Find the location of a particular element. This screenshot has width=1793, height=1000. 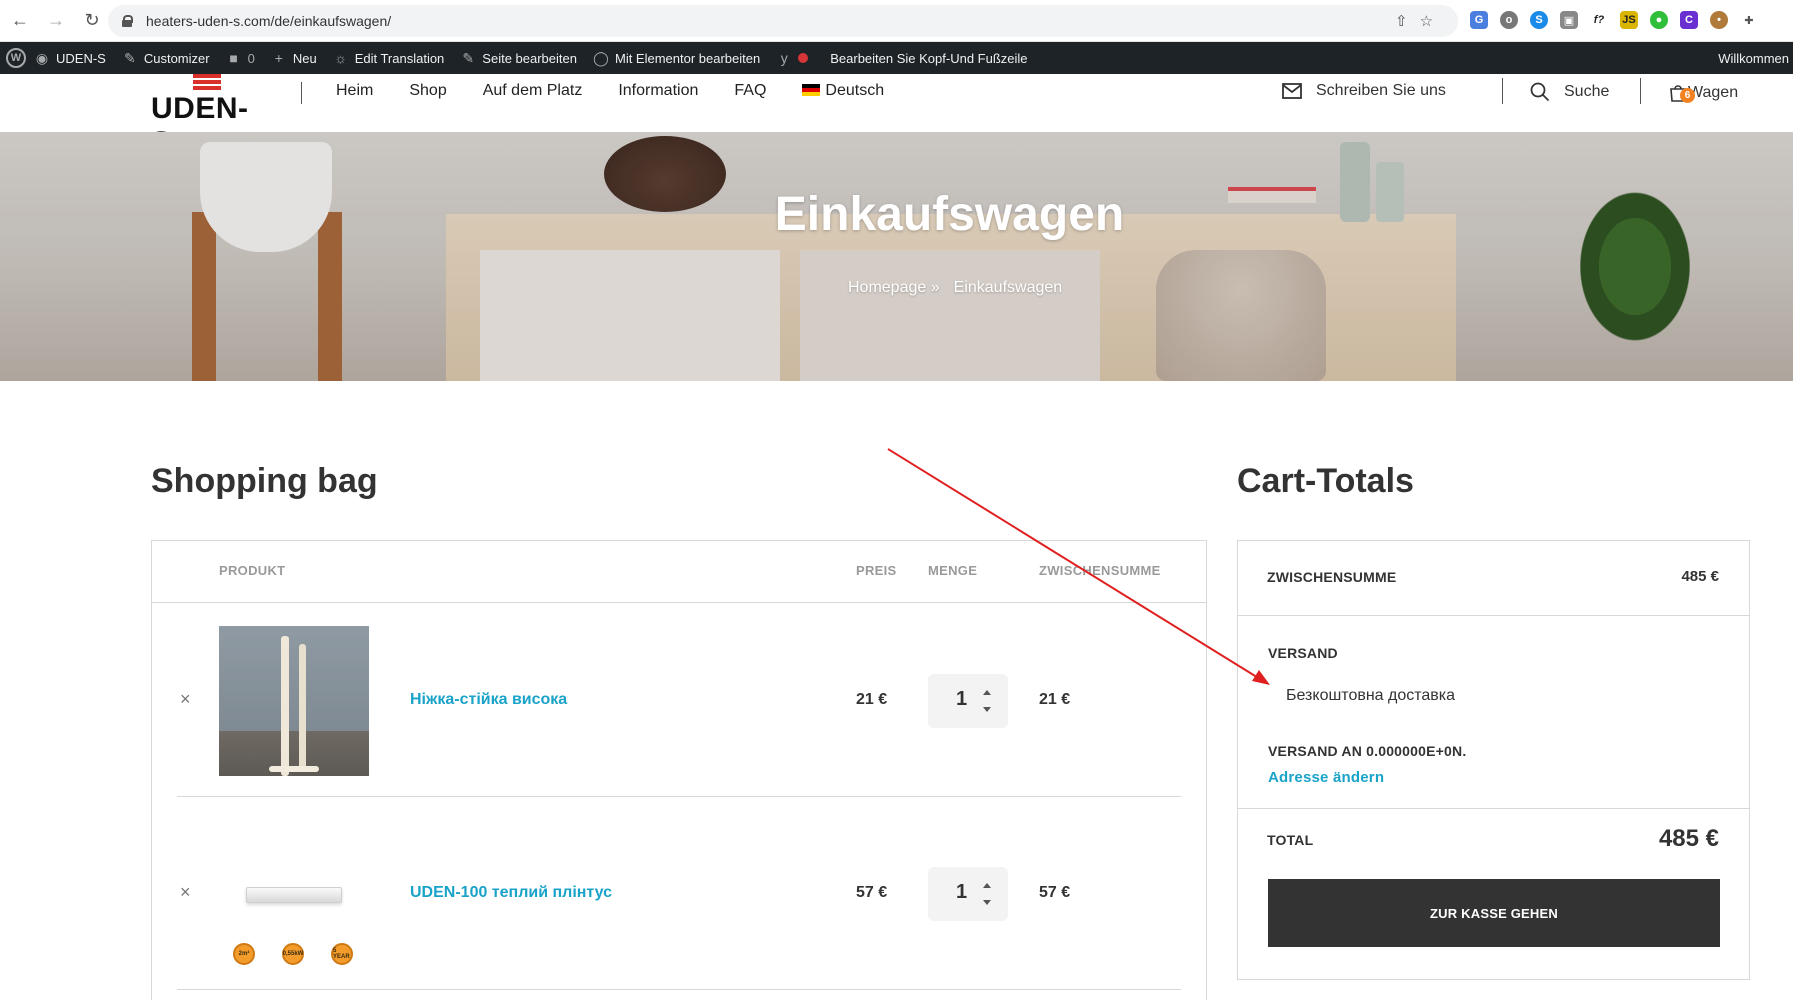

seo-status-dot is located at coordinates (803, 58).